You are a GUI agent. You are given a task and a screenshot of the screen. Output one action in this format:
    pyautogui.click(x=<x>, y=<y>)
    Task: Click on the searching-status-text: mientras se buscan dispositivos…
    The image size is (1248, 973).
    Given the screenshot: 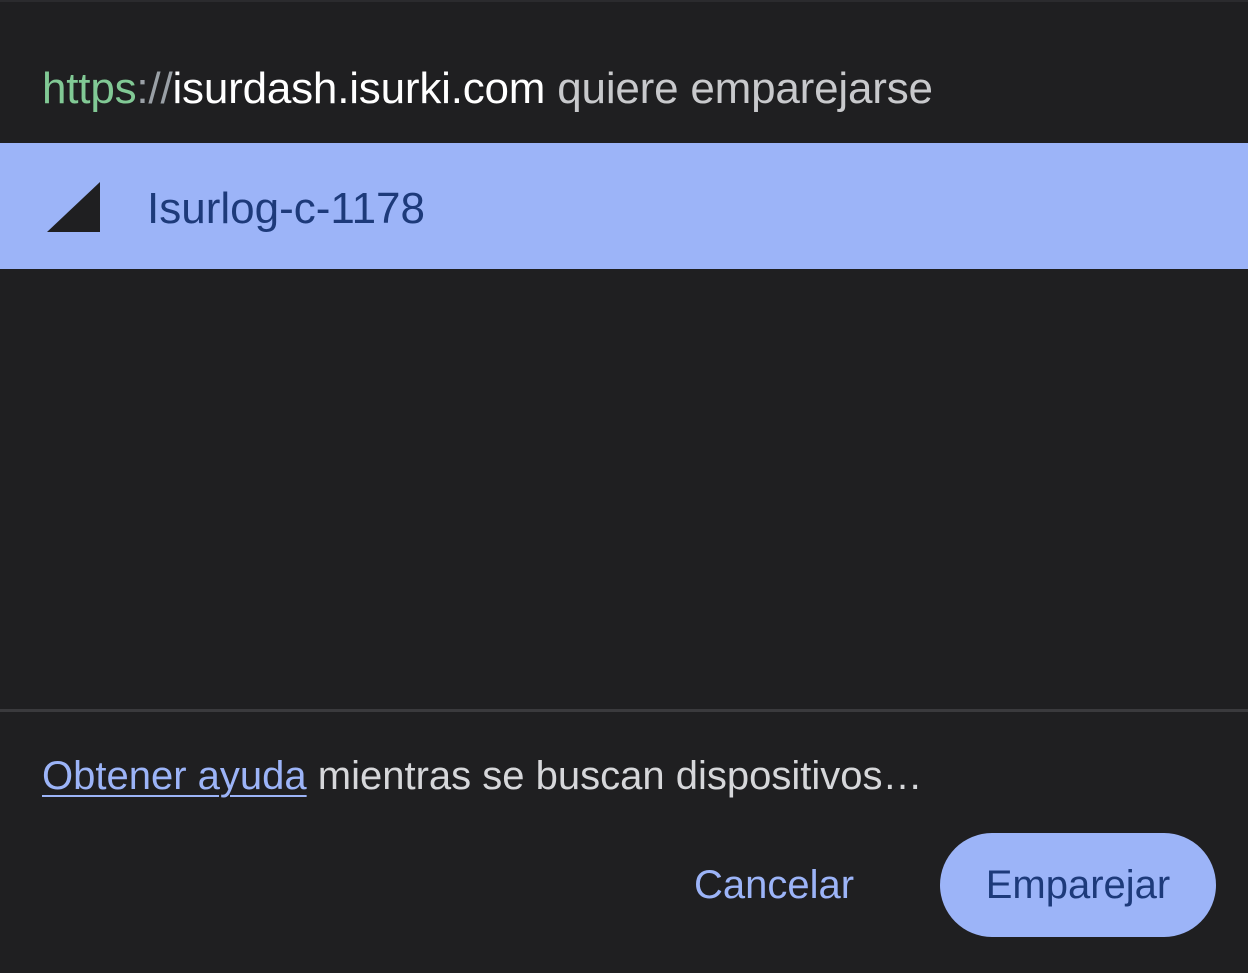 What is the action you would take?
    pyautogui.click(x=614, y=776)
    